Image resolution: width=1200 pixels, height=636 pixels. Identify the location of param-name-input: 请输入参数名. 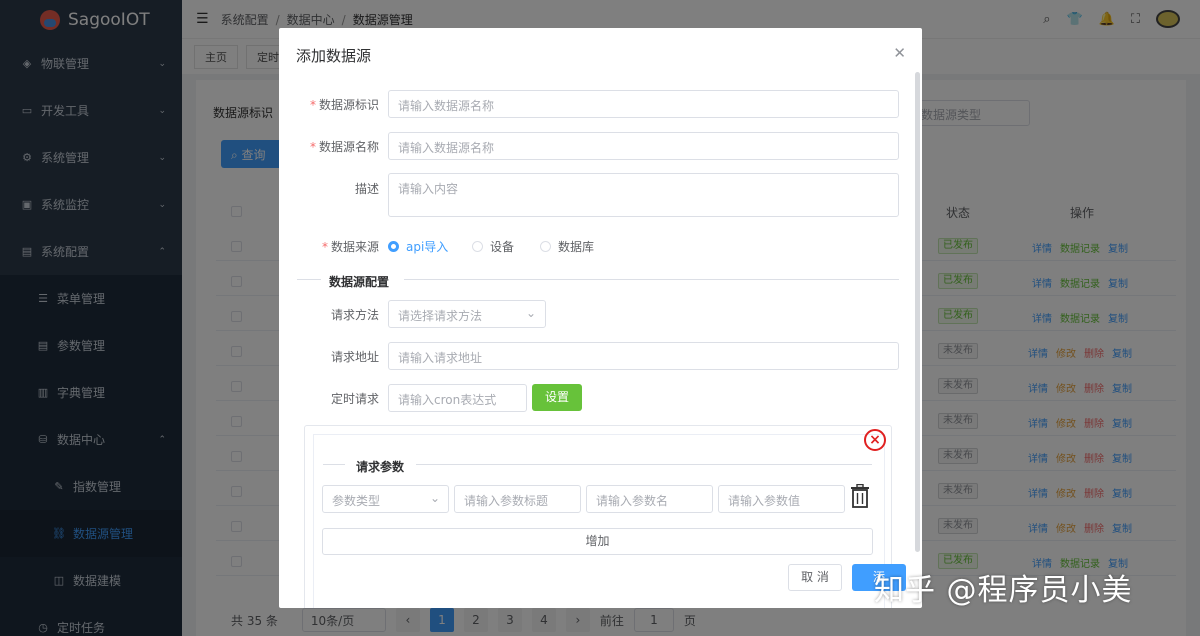
(649, 499).